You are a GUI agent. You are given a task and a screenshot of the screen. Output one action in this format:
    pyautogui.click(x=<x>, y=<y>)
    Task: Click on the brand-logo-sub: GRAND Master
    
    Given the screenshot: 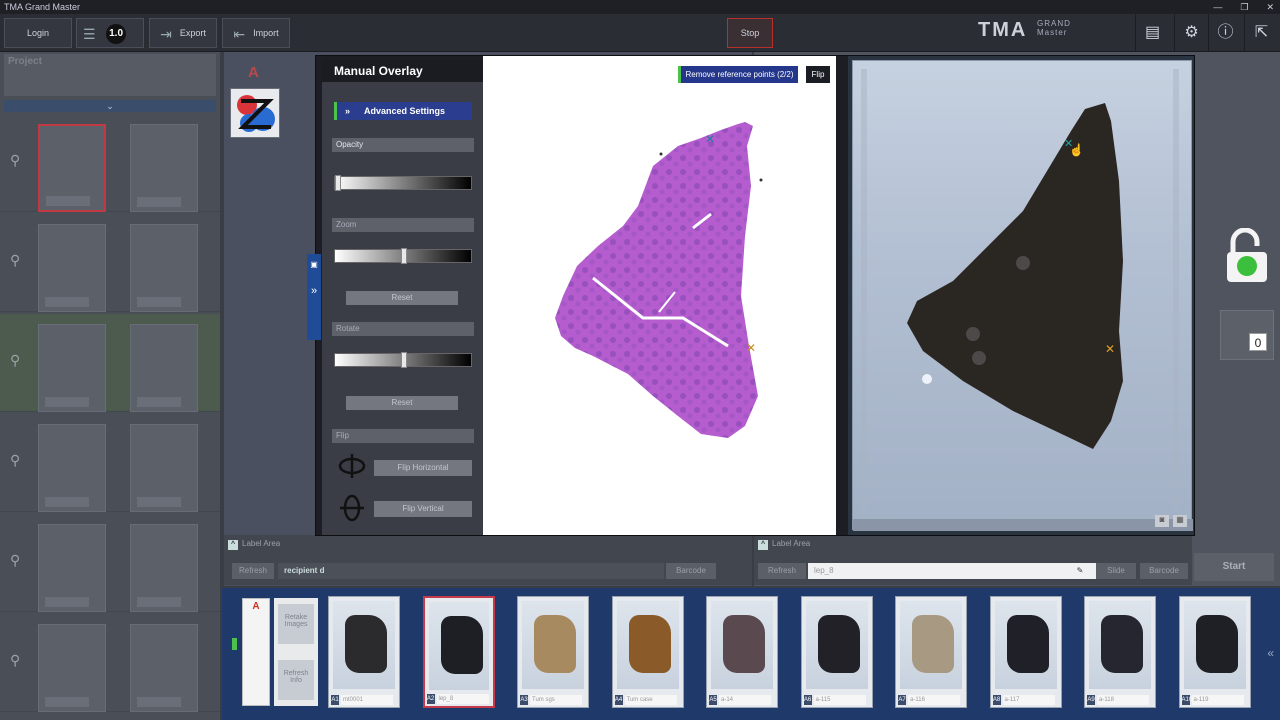 What is the action you would take?
    pyautogui.click(x=1054, y=28)
    